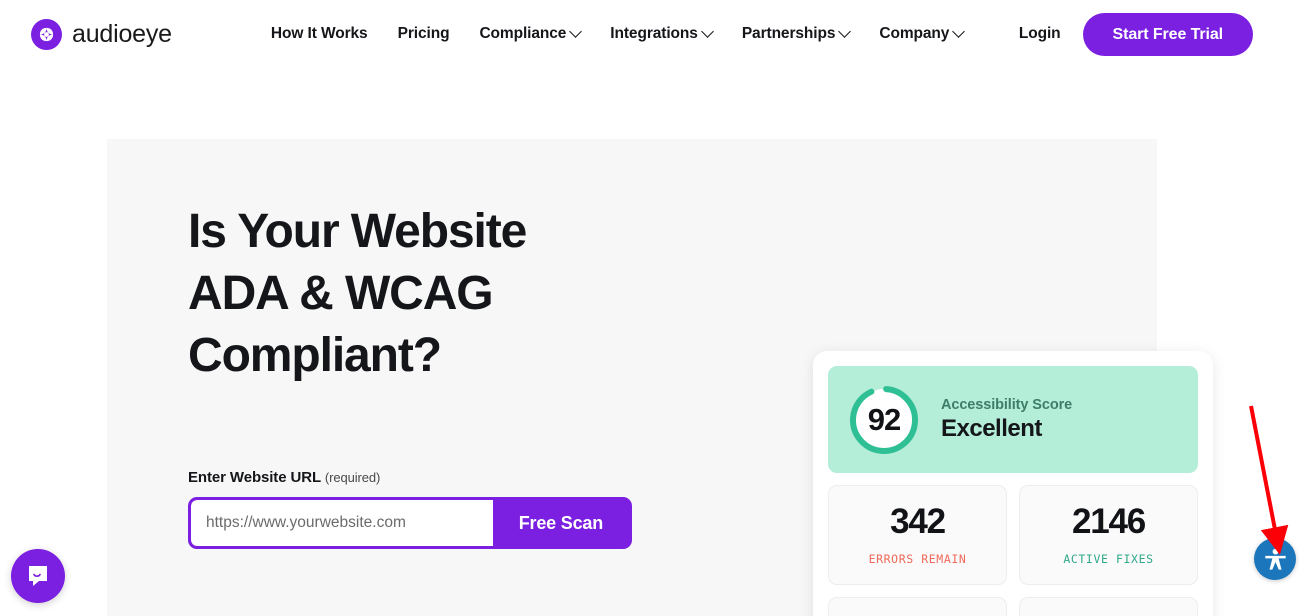  Describe the element at coordinates (46, 34) in the screenshot. I see `audioeye-logo-icon` at that location.